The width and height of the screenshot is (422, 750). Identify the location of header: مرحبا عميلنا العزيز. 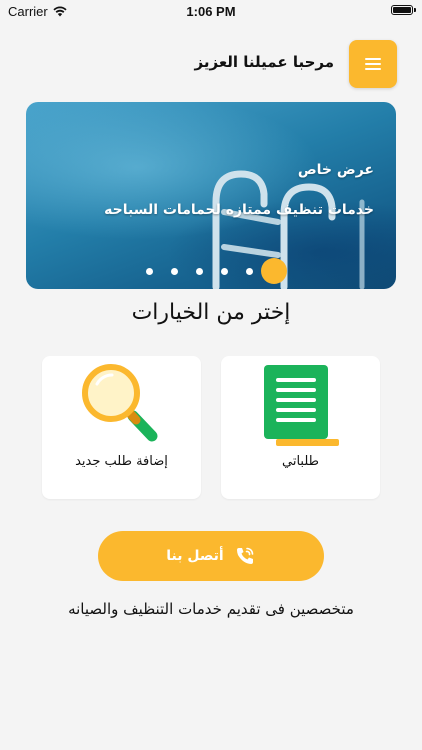
(211, 64).